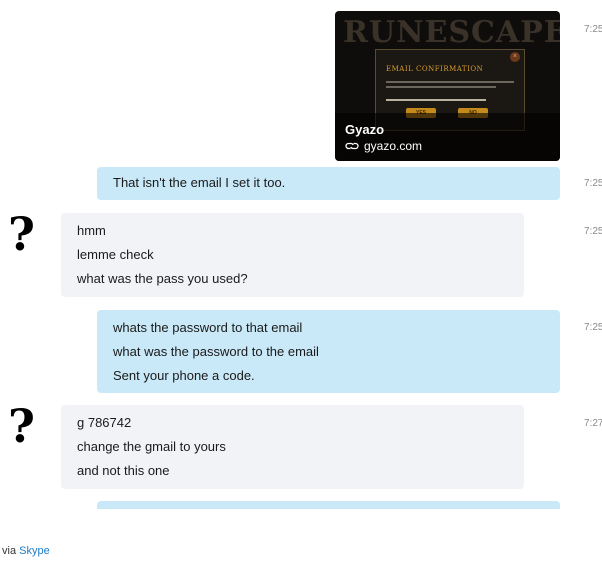 This screenshot has height=561, width=602. I want to click on preview-link: gyazo.com, so click(383, 146).